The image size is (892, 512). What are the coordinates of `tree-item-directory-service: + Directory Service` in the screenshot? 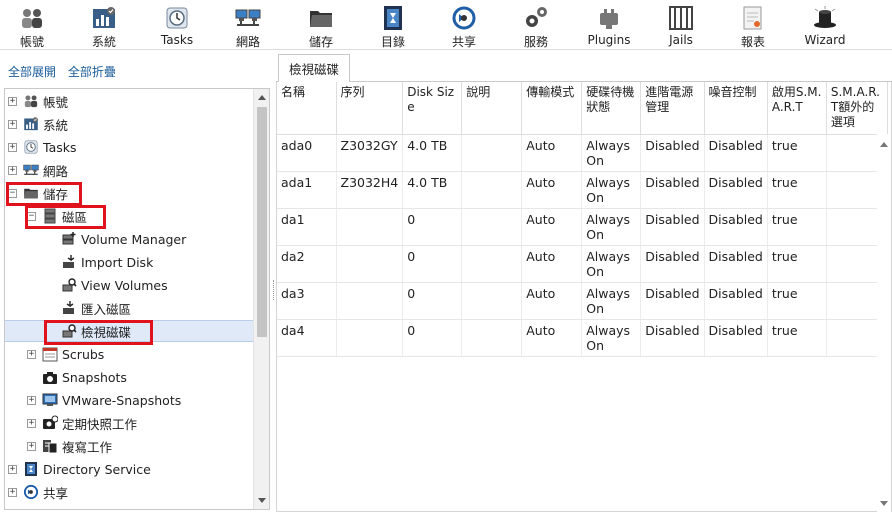 It's located at (130, 469).